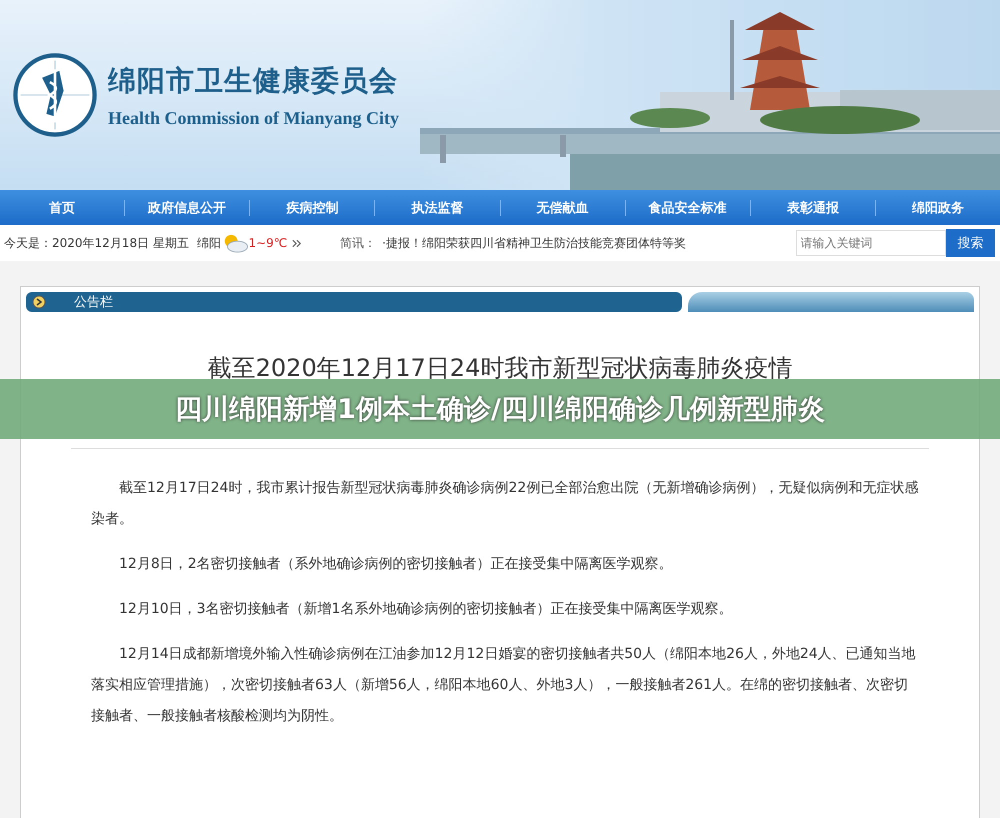  What do you see at coordinates (297, 243) in the screenshot?
I see `double-chevron-icon` at bounding box center [297, 243].